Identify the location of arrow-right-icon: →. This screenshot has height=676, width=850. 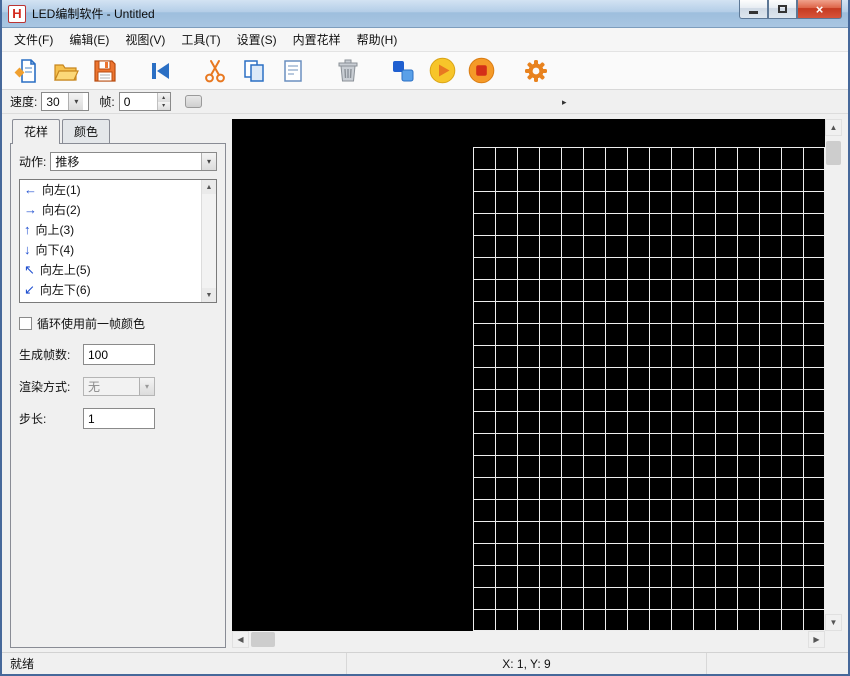
(30, 209).